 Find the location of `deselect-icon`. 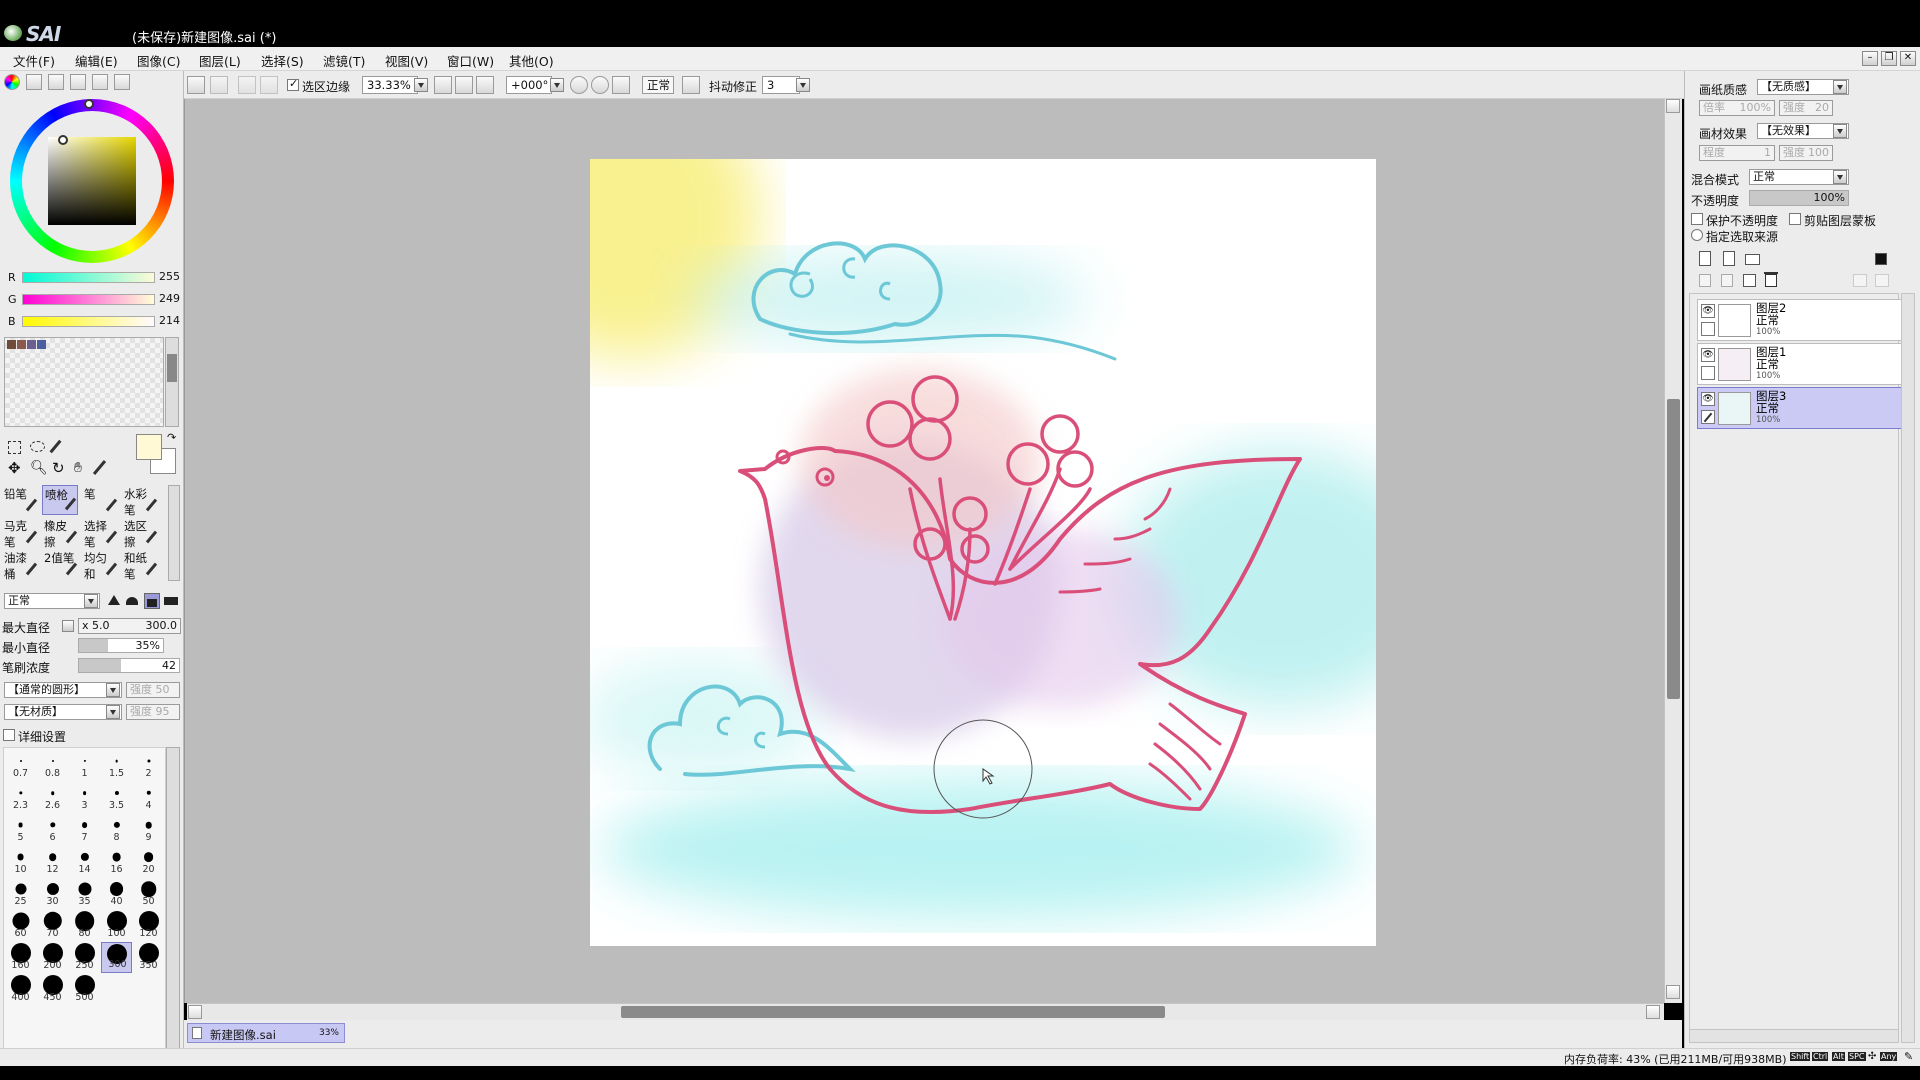

deselect-icon is located at coordinates (247, 85).